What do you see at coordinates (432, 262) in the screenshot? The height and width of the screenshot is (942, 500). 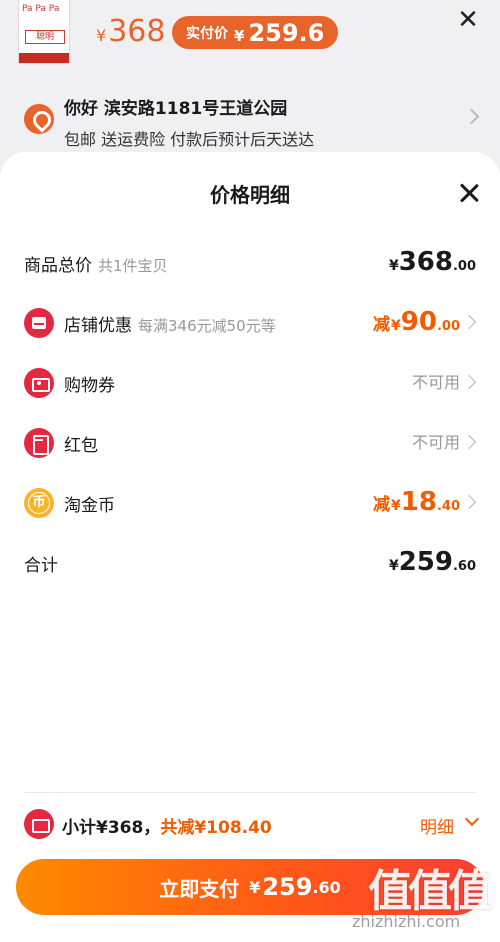 I see `row-amount: ¥368.00` at bounding box center [432, 262].